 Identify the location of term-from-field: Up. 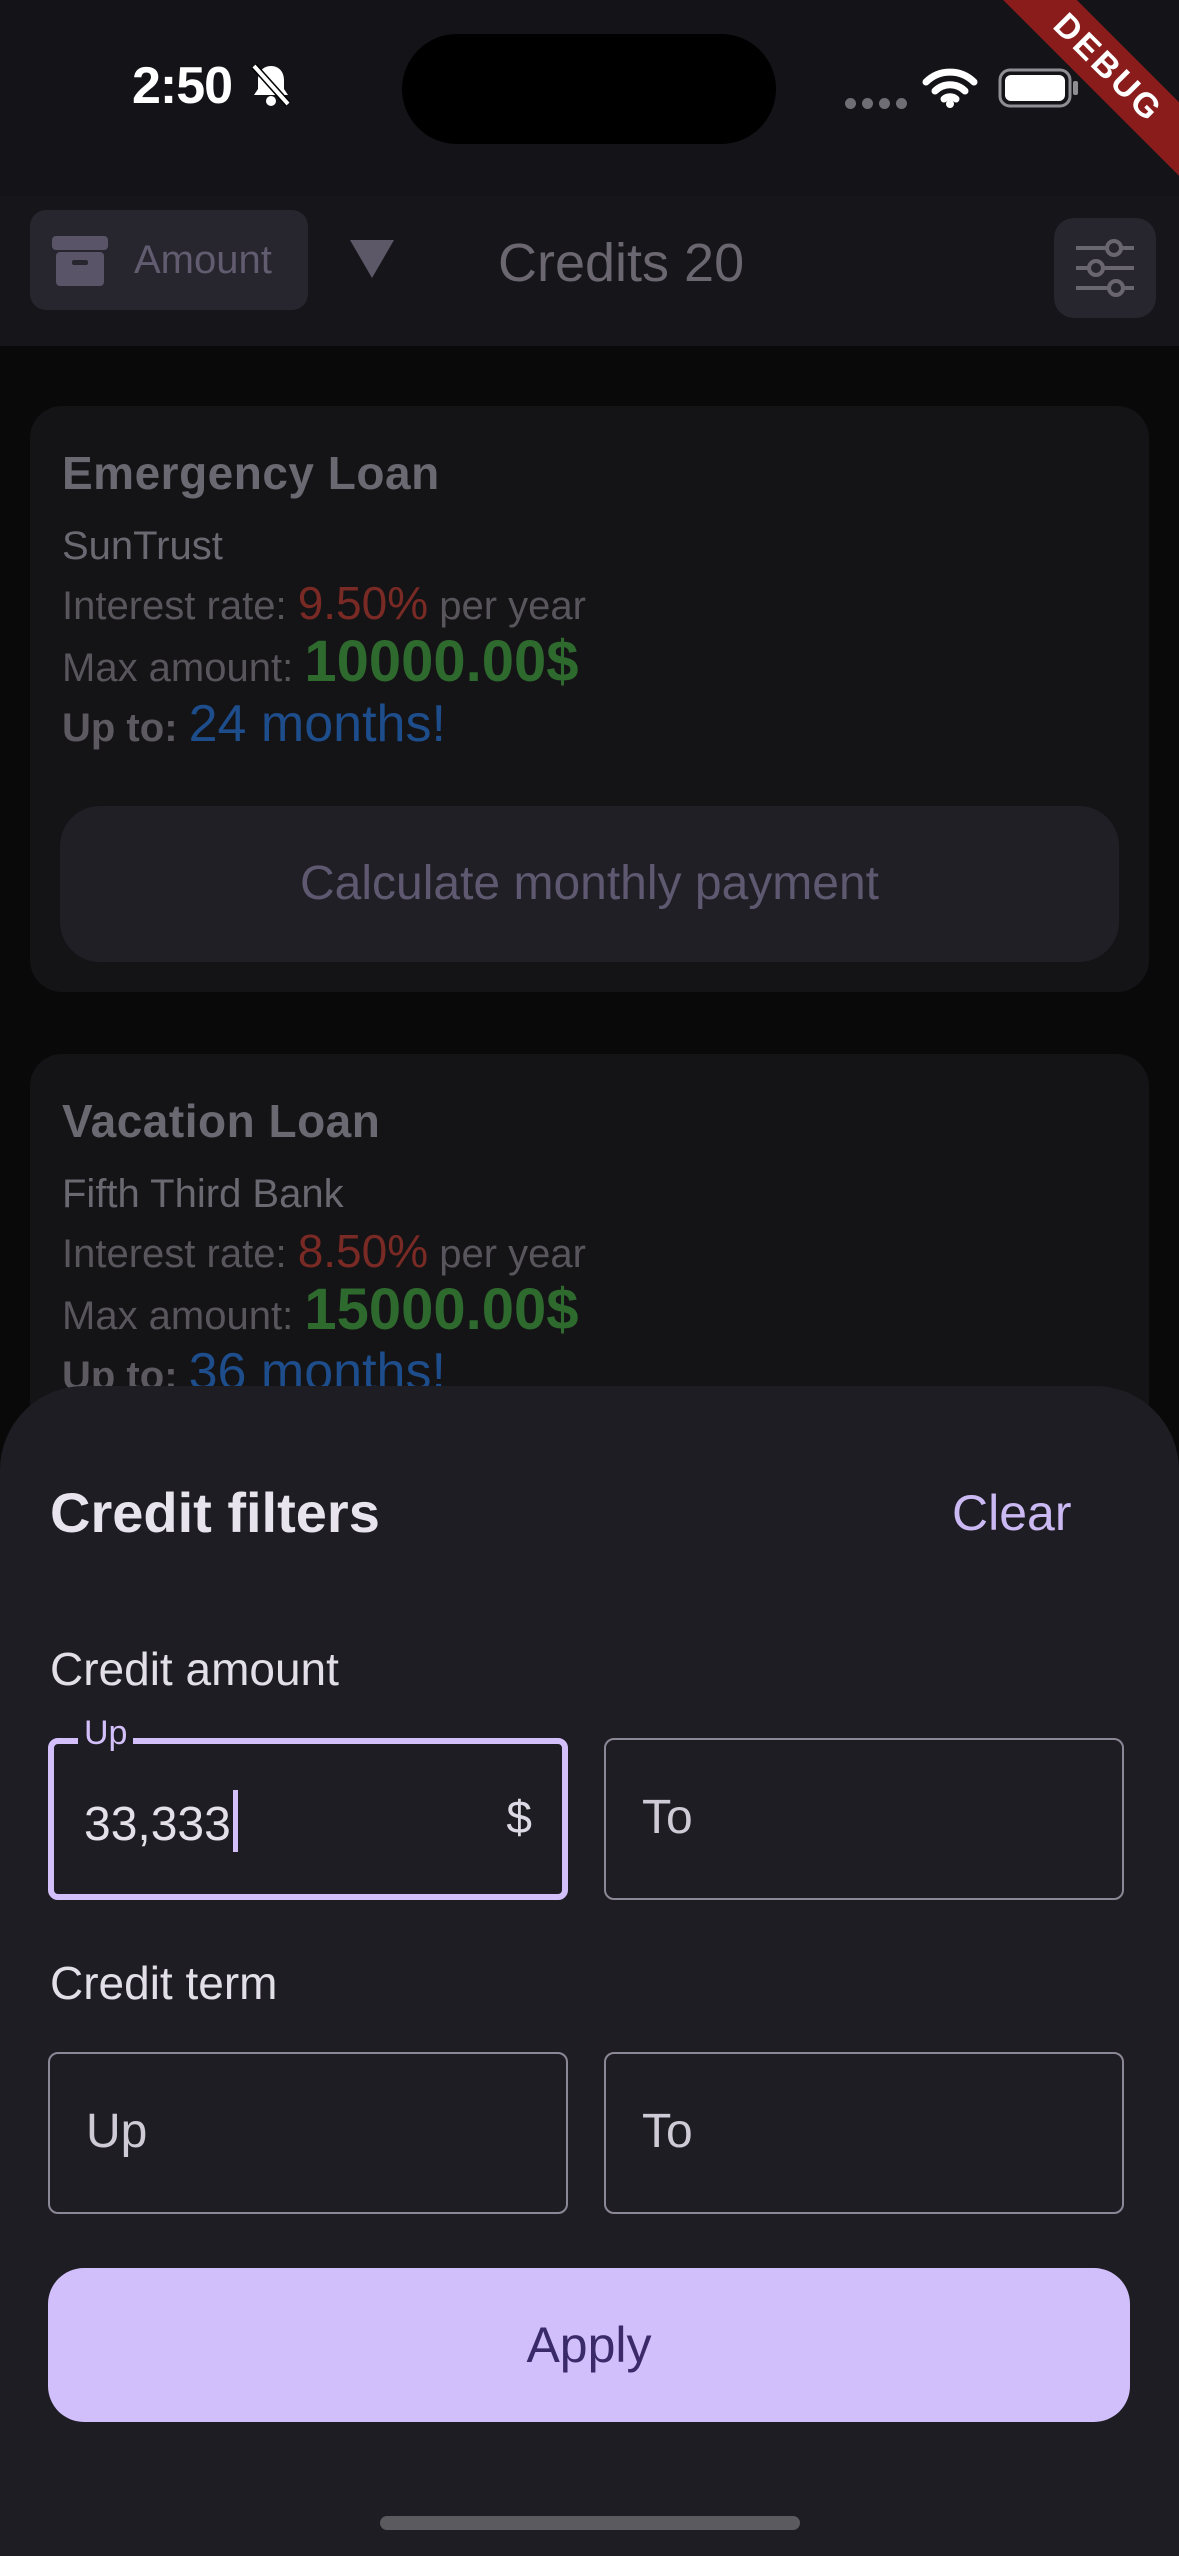
(308, 2133).